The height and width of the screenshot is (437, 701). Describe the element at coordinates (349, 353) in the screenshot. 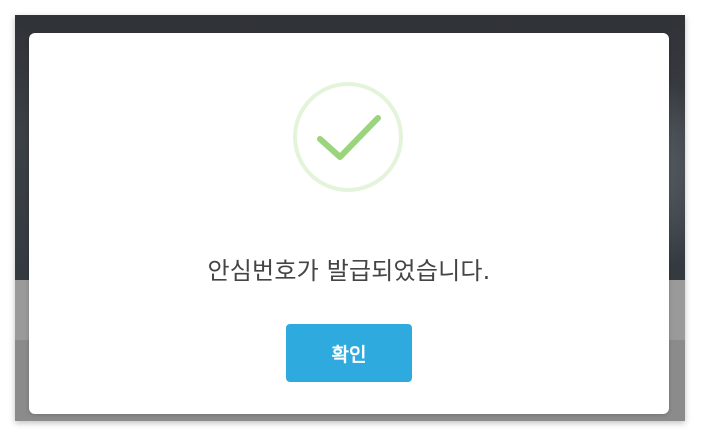

I see `confirm-button: 확인` at that location.